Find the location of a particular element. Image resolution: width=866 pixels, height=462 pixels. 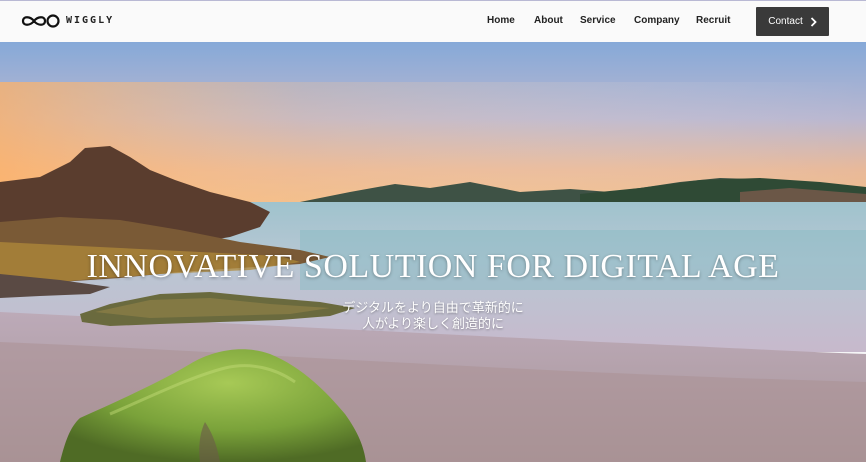

logo: WIGGLY is located at coordinates (67, 21).